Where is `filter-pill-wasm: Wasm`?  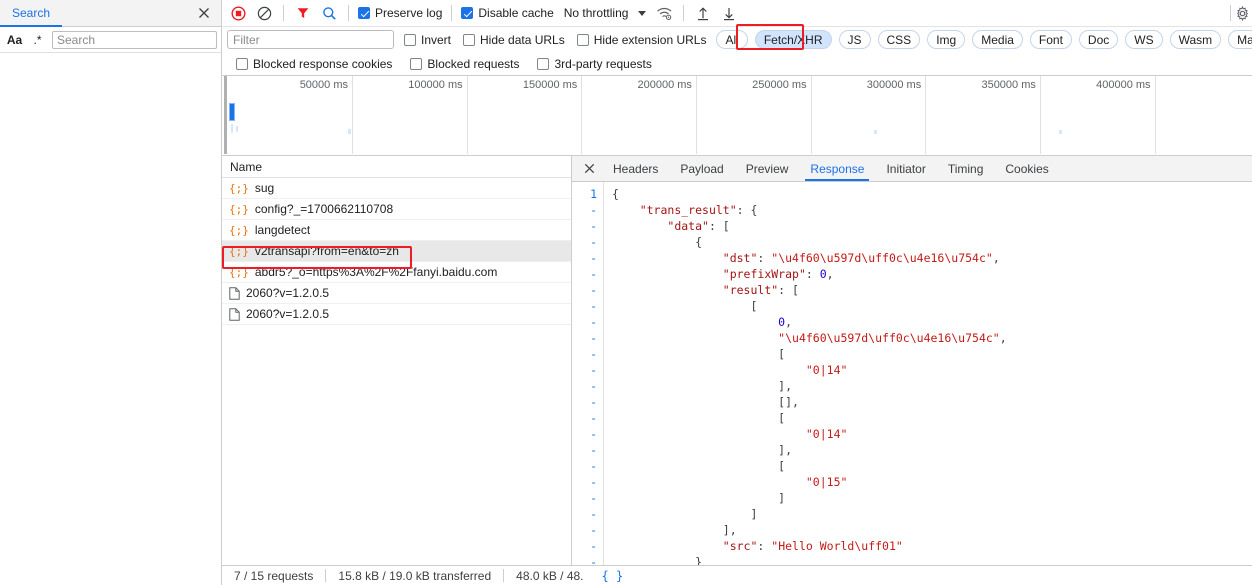
filter-pill-wasm: Wasm is located at coordinates (1195, 39).